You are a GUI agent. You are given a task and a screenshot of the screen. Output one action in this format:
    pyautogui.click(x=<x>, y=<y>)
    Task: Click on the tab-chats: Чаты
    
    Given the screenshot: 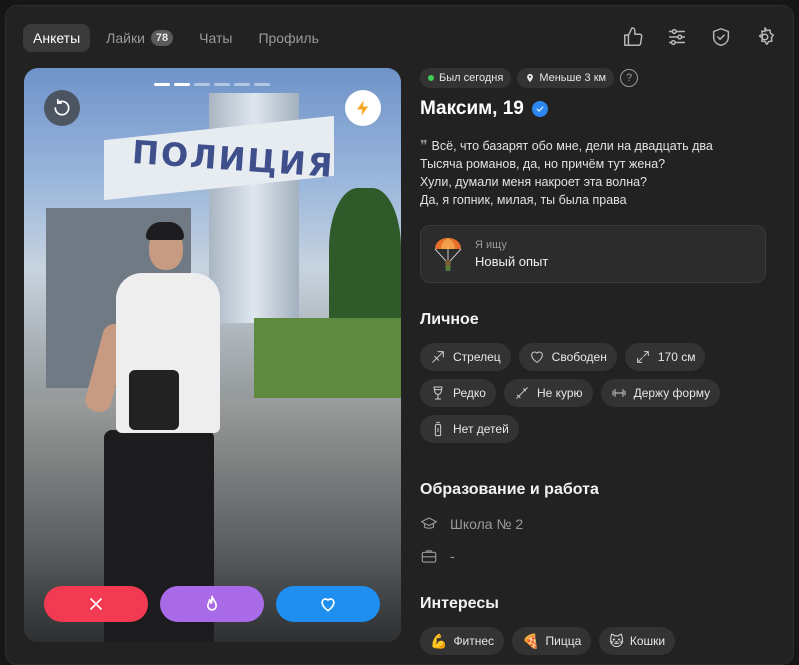 What is the action you would take?
    pyautogui.click(x=215, y=38)
    